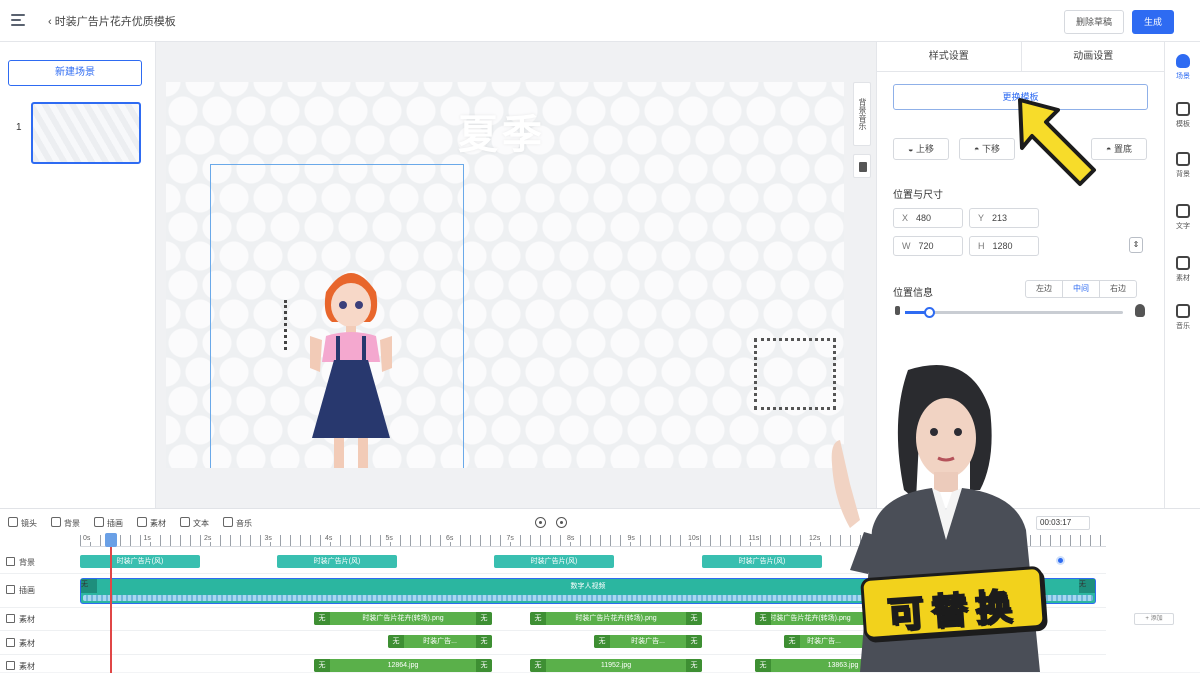 This screenshot has height=673, width=1200. What do you see at coordinates (928, 246) in the screenshot?
I see `width-field: W 720` at bounding box center [928, 246].